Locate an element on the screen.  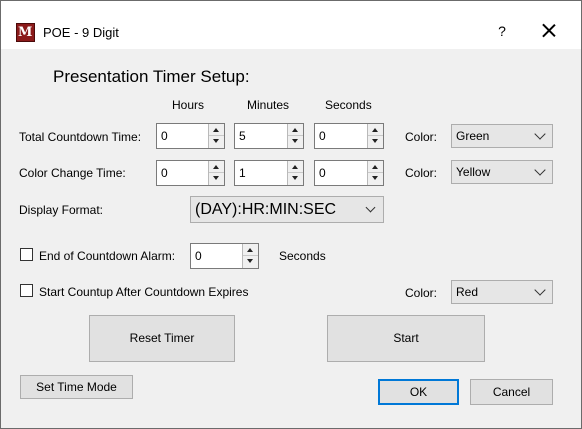
display-format-label: Display Format: is located at coordinates (61, 210).